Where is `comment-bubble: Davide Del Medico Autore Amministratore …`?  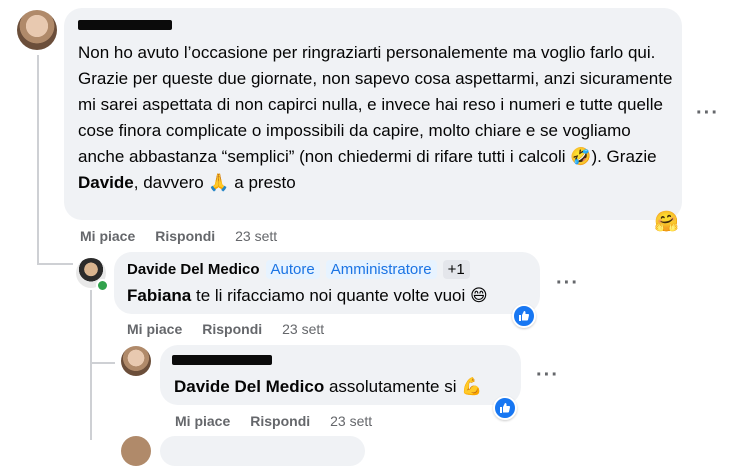
comment-bubble: Davide Del Medico Autore Amministratore … is located at coordinates (327, 283).